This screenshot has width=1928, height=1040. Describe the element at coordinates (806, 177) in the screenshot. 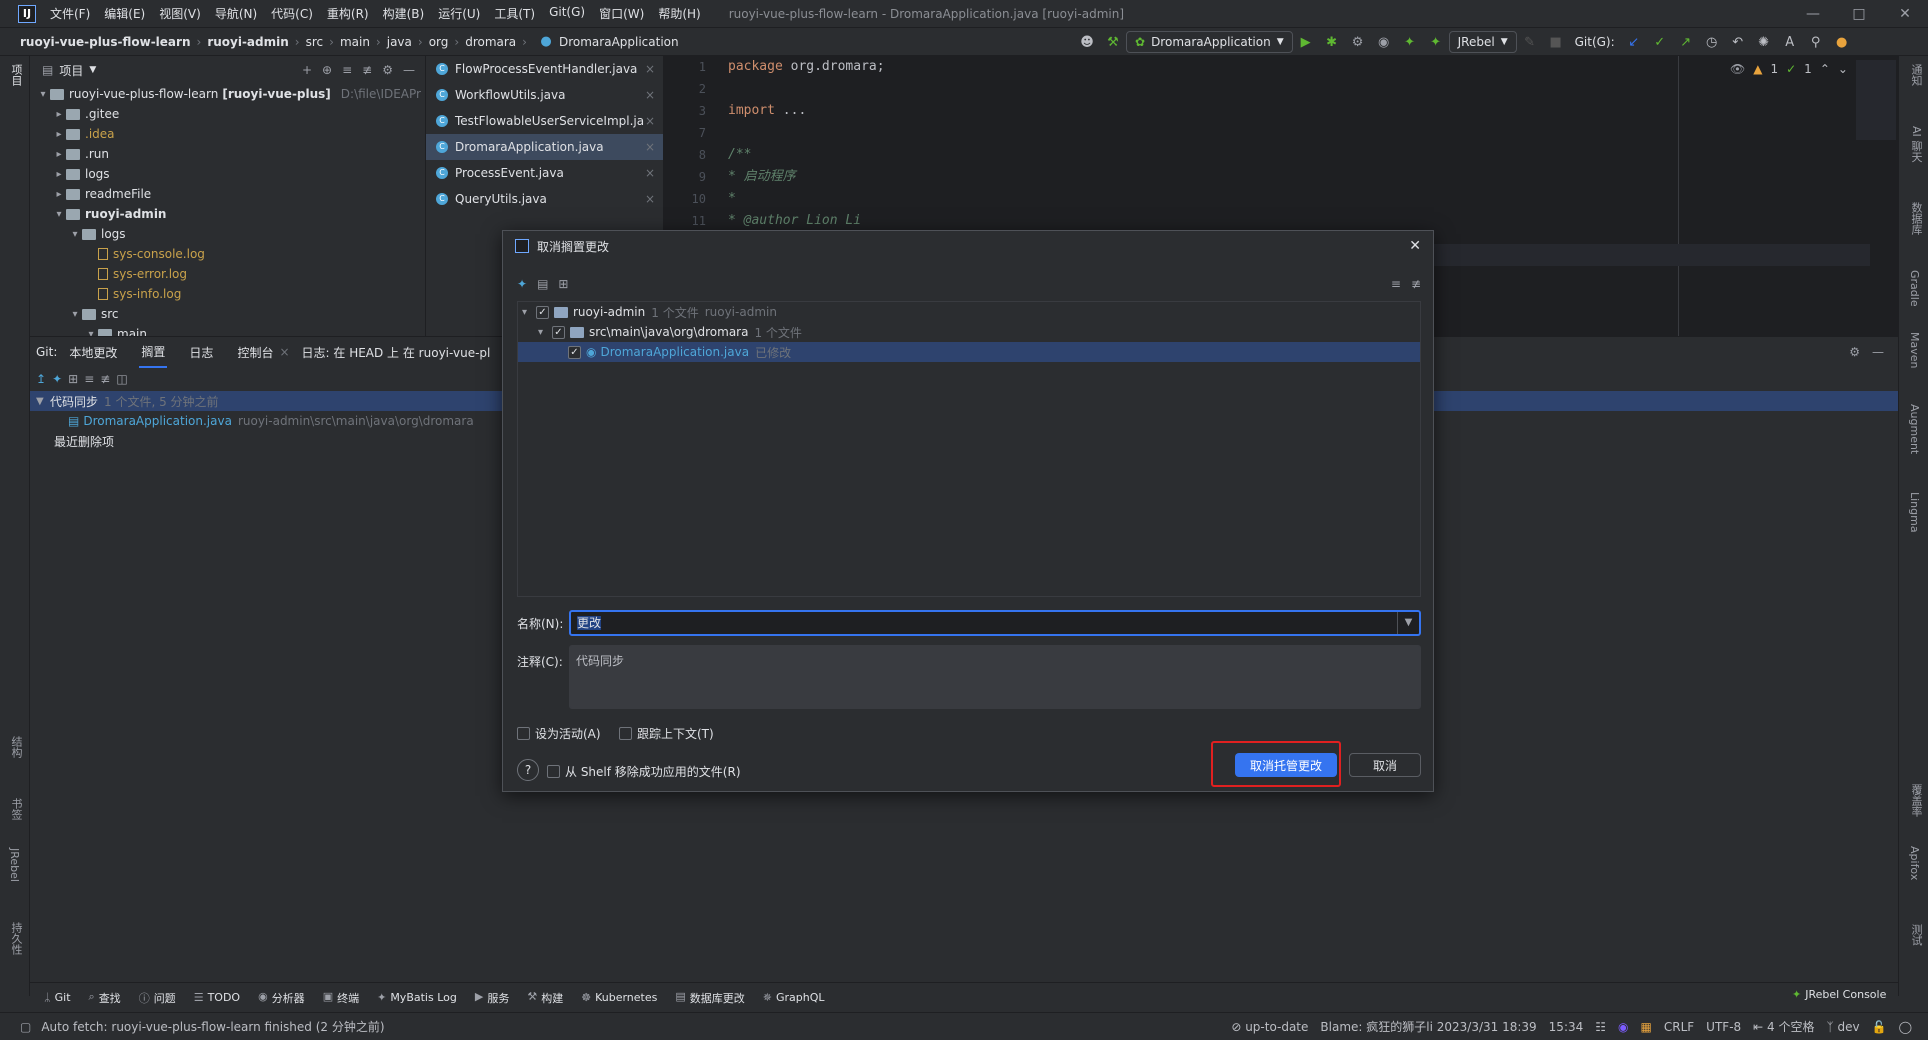

I see `code-line: * 启动程序` at that location.